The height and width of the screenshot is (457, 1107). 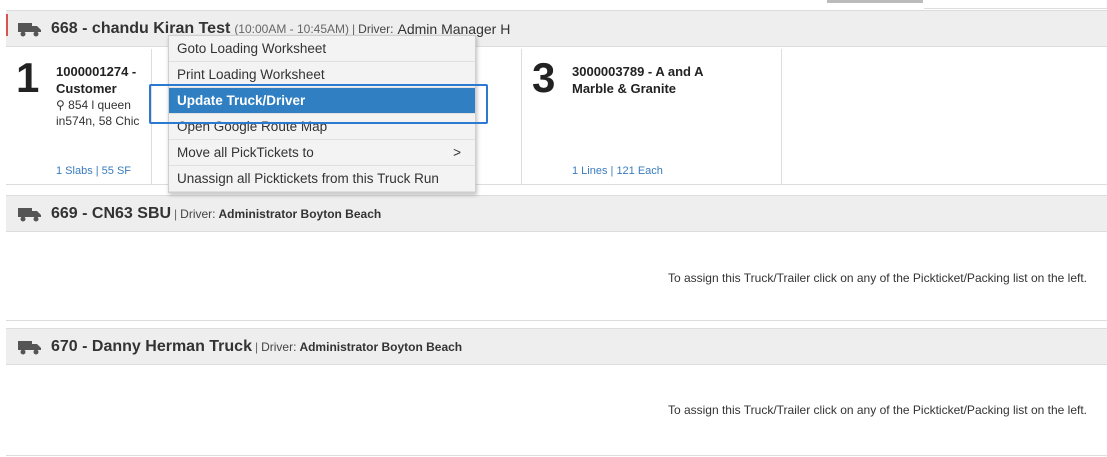 I want to click on stop-number: 3, so click(x=544, y=77).